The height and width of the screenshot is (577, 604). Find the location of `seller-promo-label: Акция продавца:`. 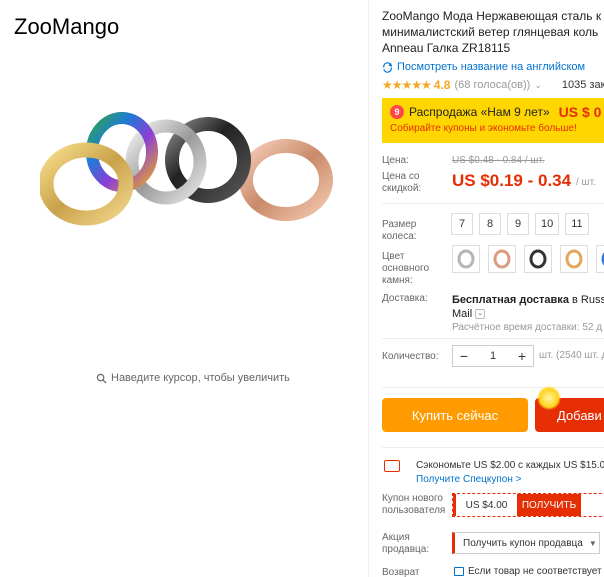

seller-promo-label: Акция продавца: is located at coordinates (406, 543).